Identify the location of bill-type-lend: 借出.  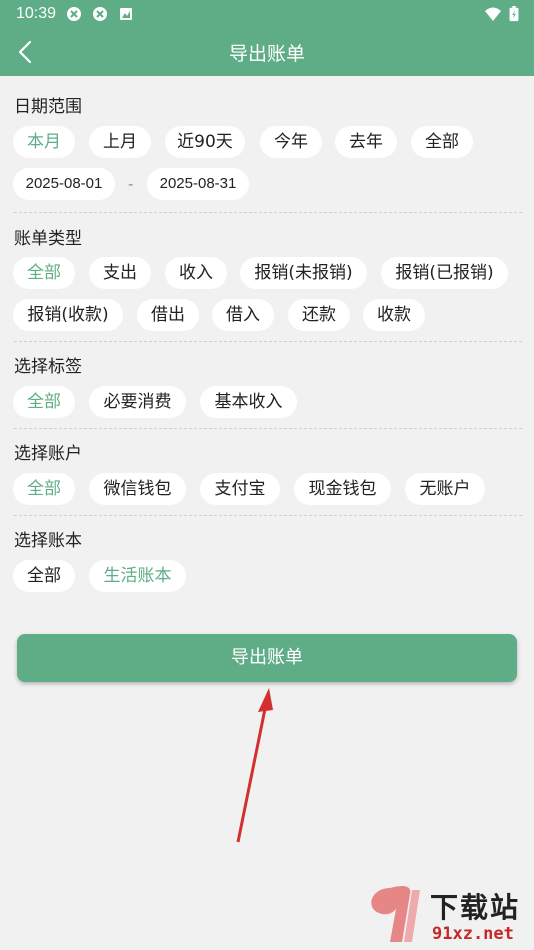
(168, 315).